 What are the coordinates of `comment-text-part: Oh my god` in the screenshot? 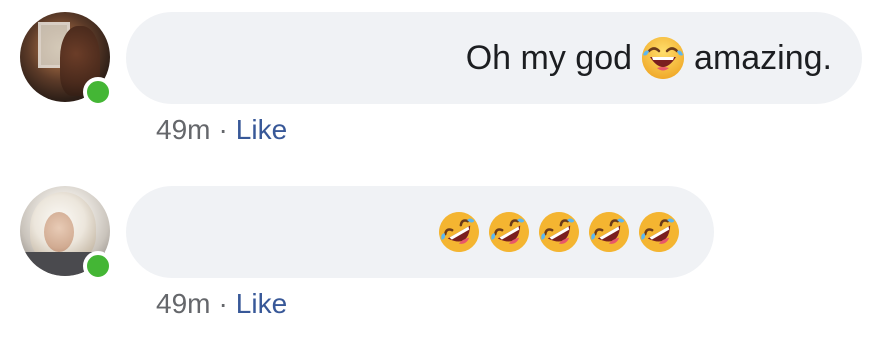 It's located at (549, 58).